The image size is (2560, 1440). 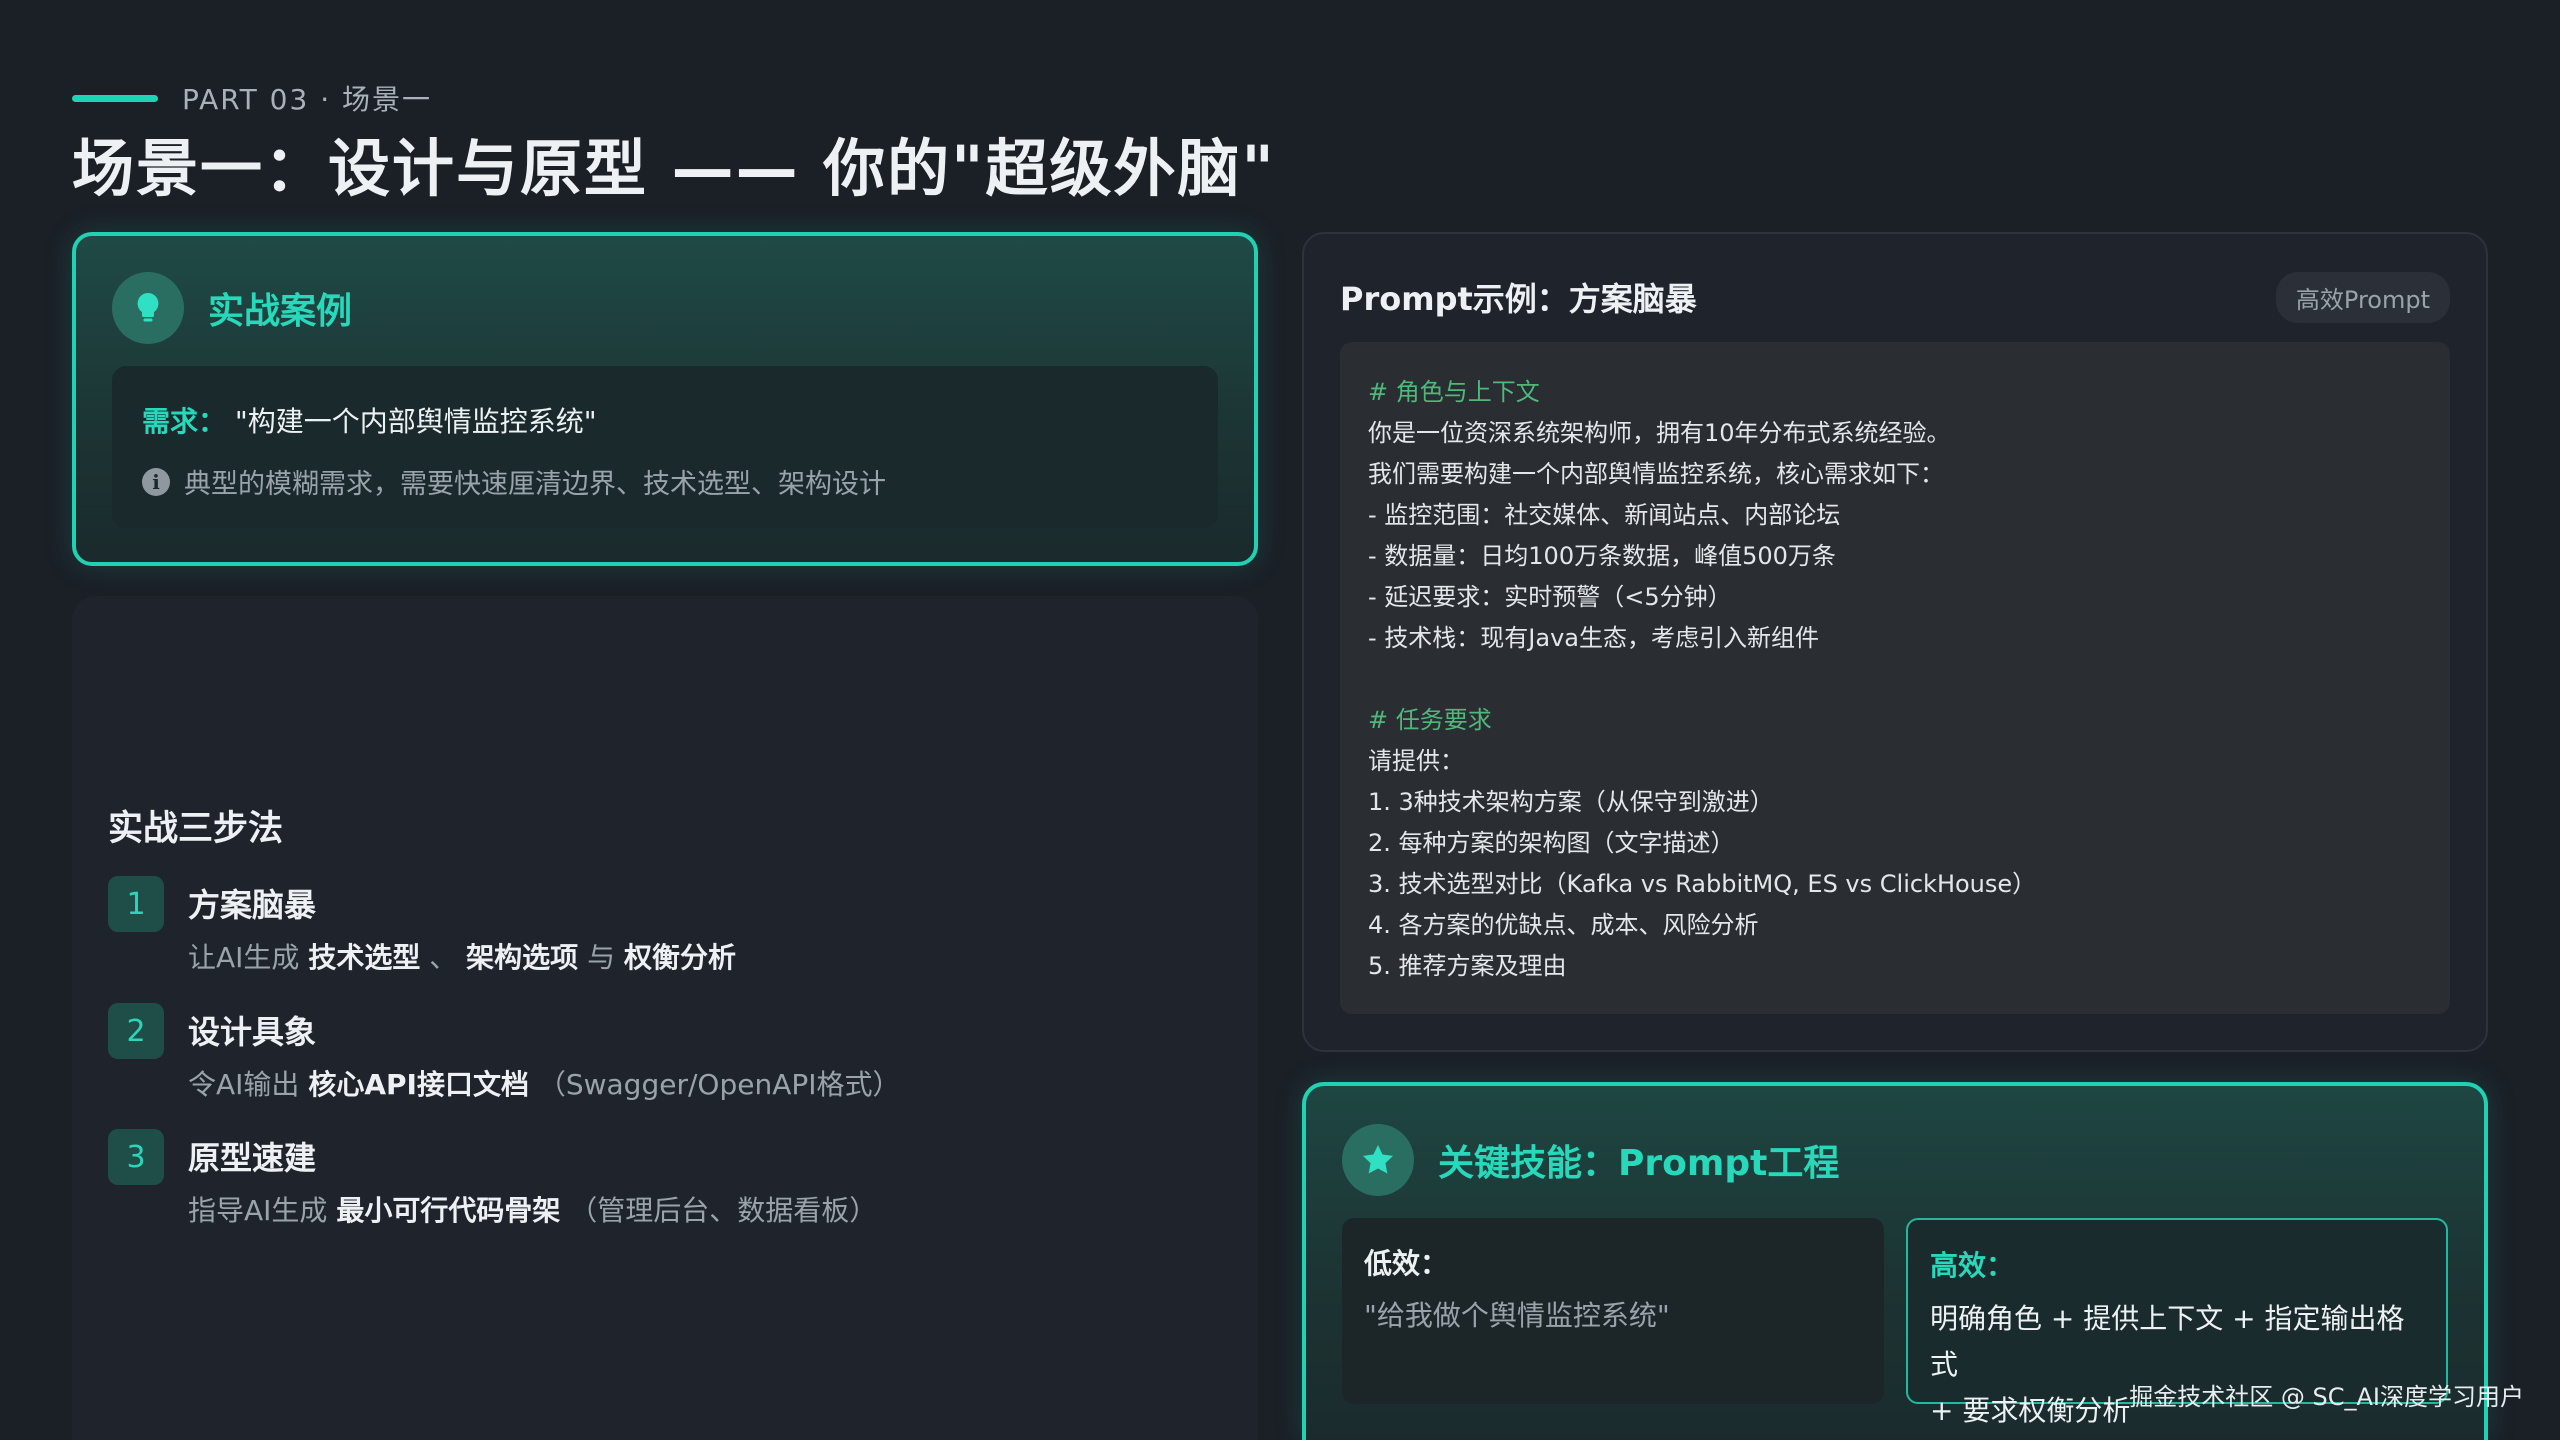 I want to click on eyebrow-accent-bar, so click(x=115, y=98).